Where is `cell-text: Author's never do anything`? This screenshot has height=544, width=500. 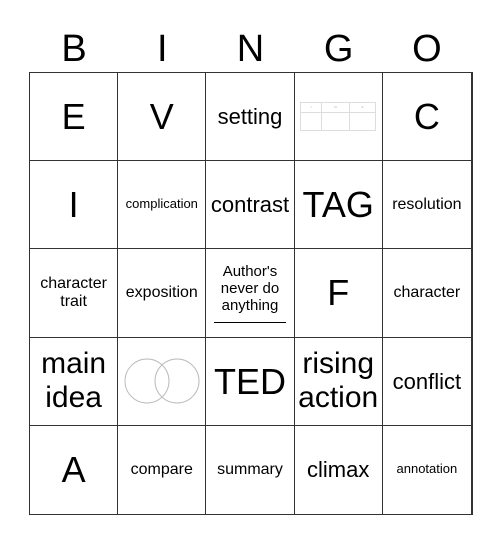
cell-text: Author's never do anything is located at coordinates (250, 288).